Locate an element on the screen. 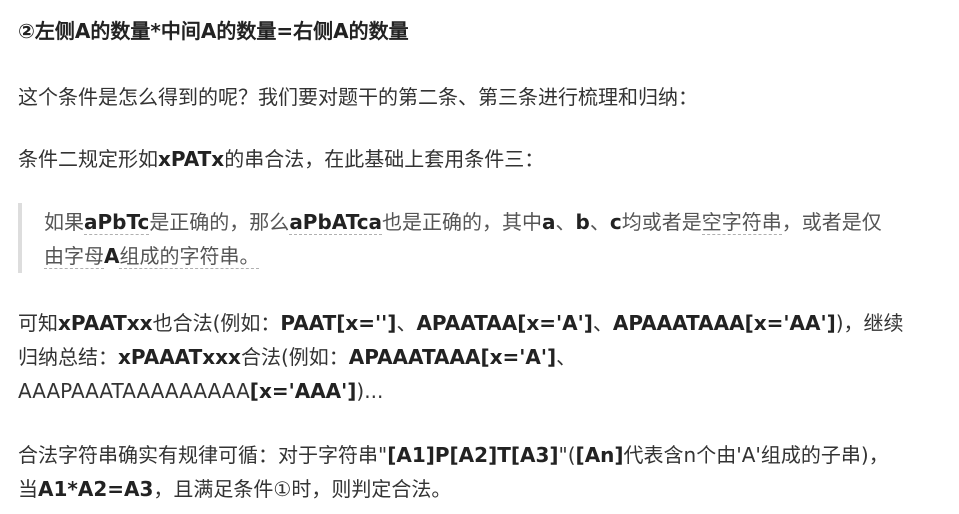 This screenshot has width=959, height=514. blockquote-line-2: 由字母A组成的字符串。 is located at coordinates (152, 256).